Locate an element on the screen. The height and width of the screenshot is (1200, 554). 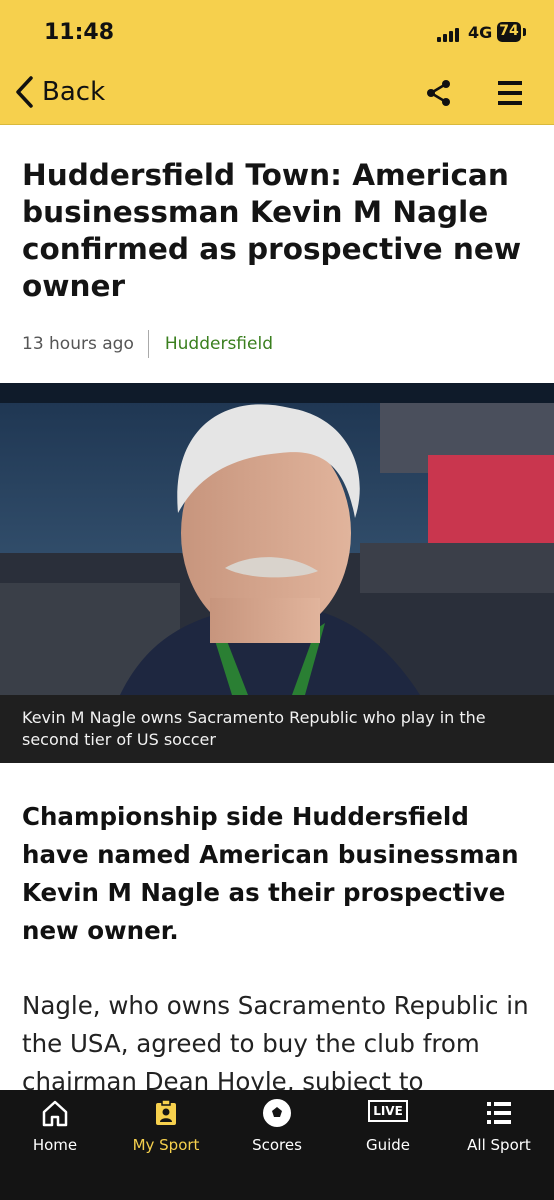
chevron-left-icon is located at coordinates (24, 92).